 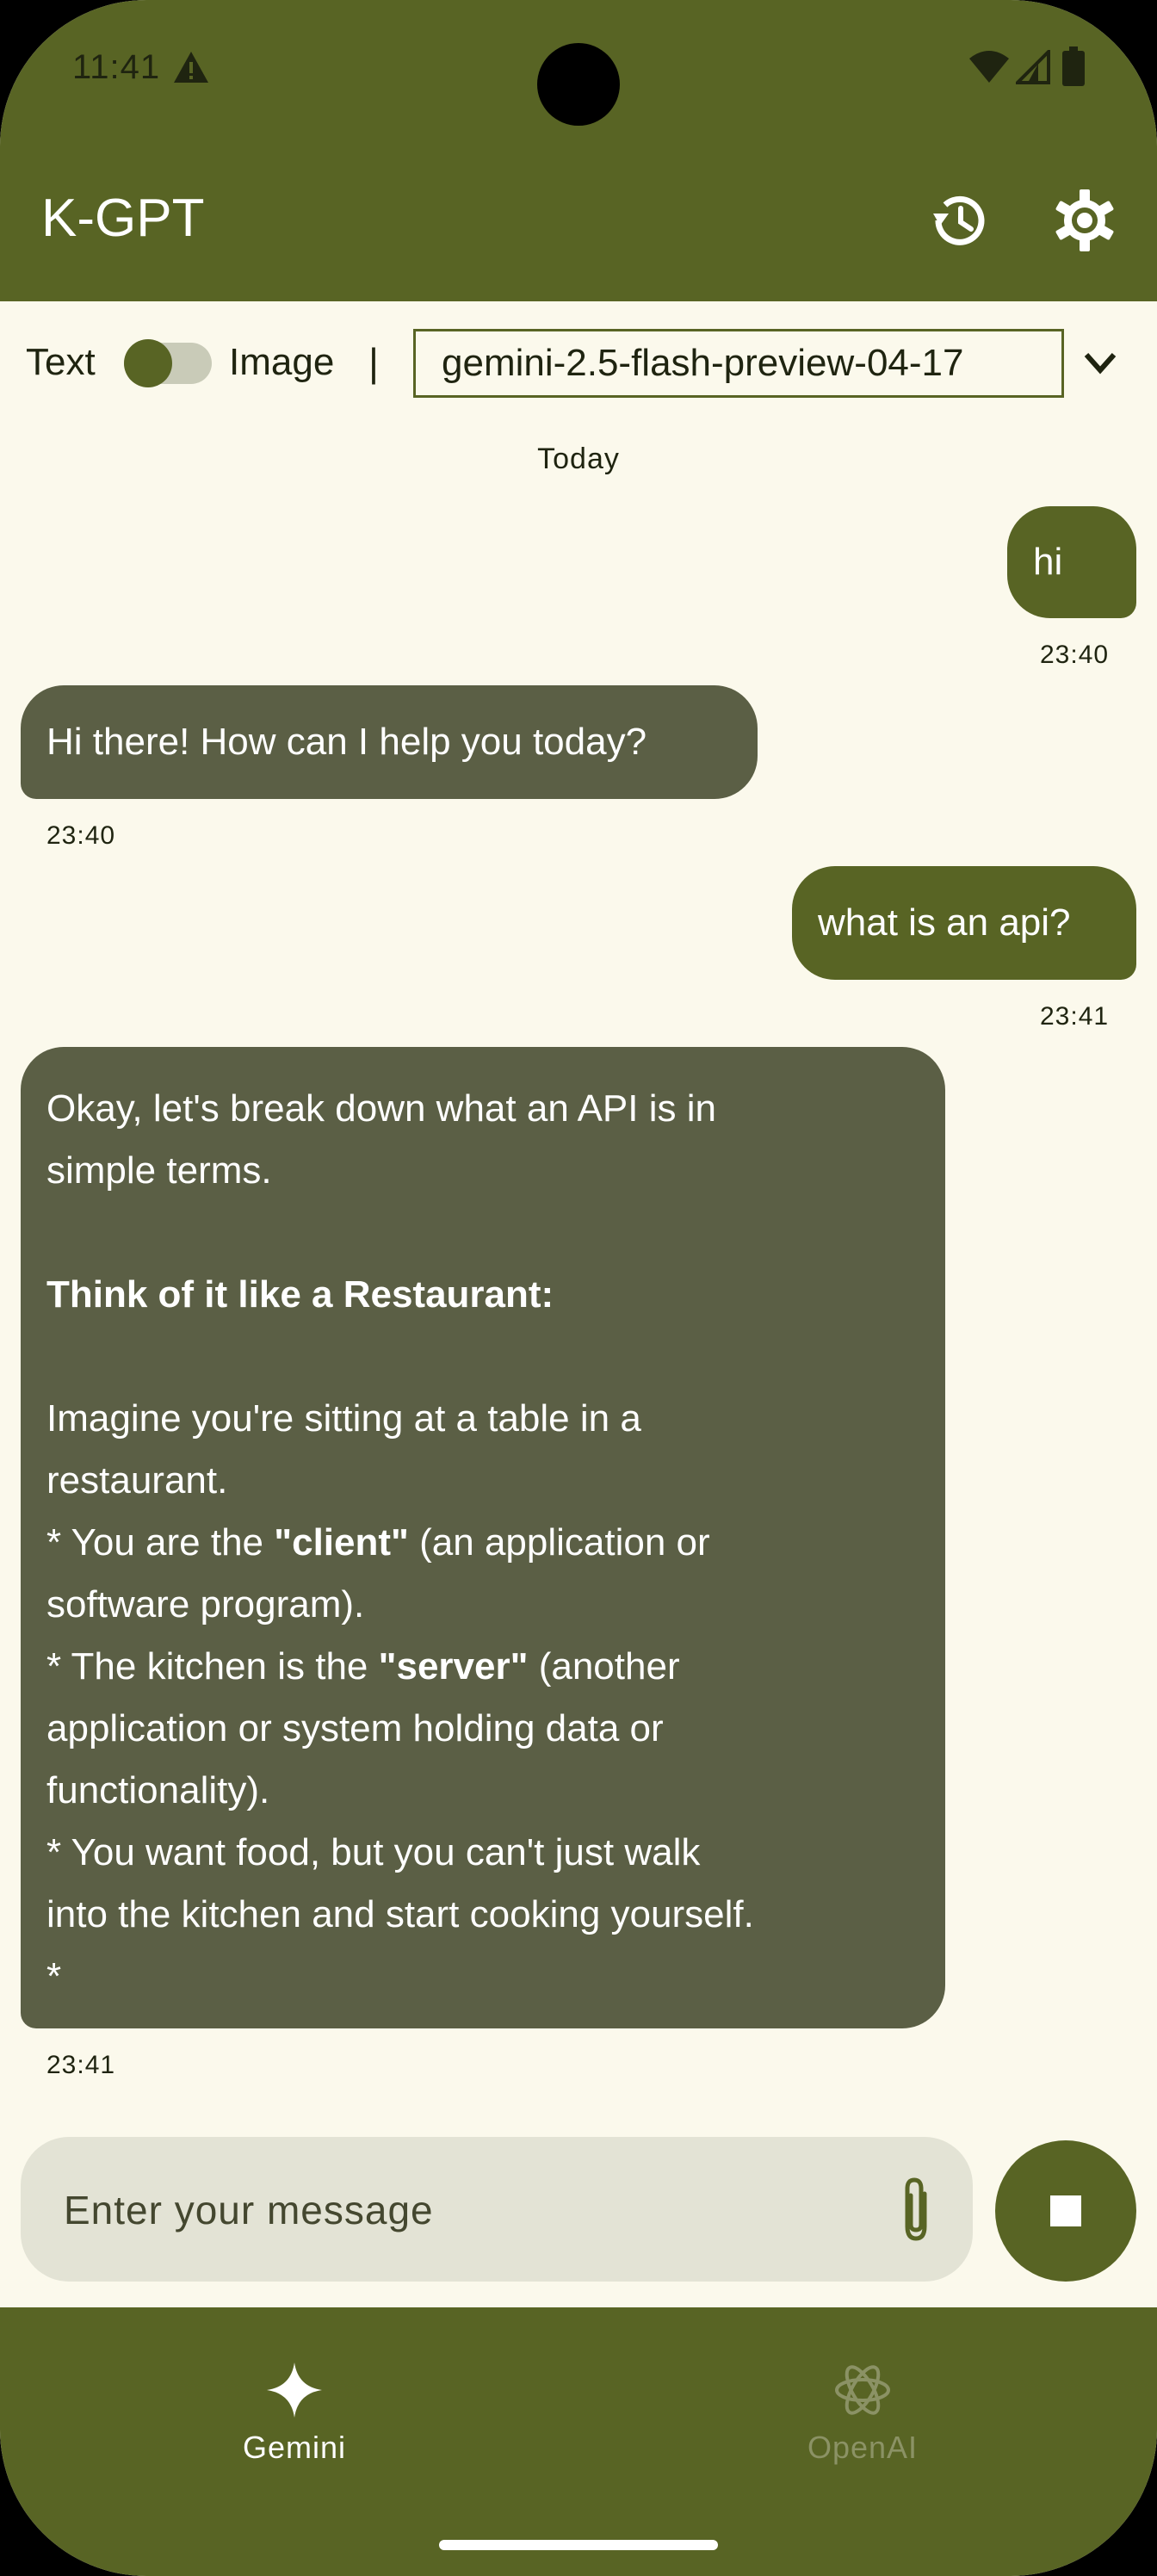 What do you see at coordinates (959, 221) in the screenshot?
I see `history-icon` at bounding box center [959, 221].